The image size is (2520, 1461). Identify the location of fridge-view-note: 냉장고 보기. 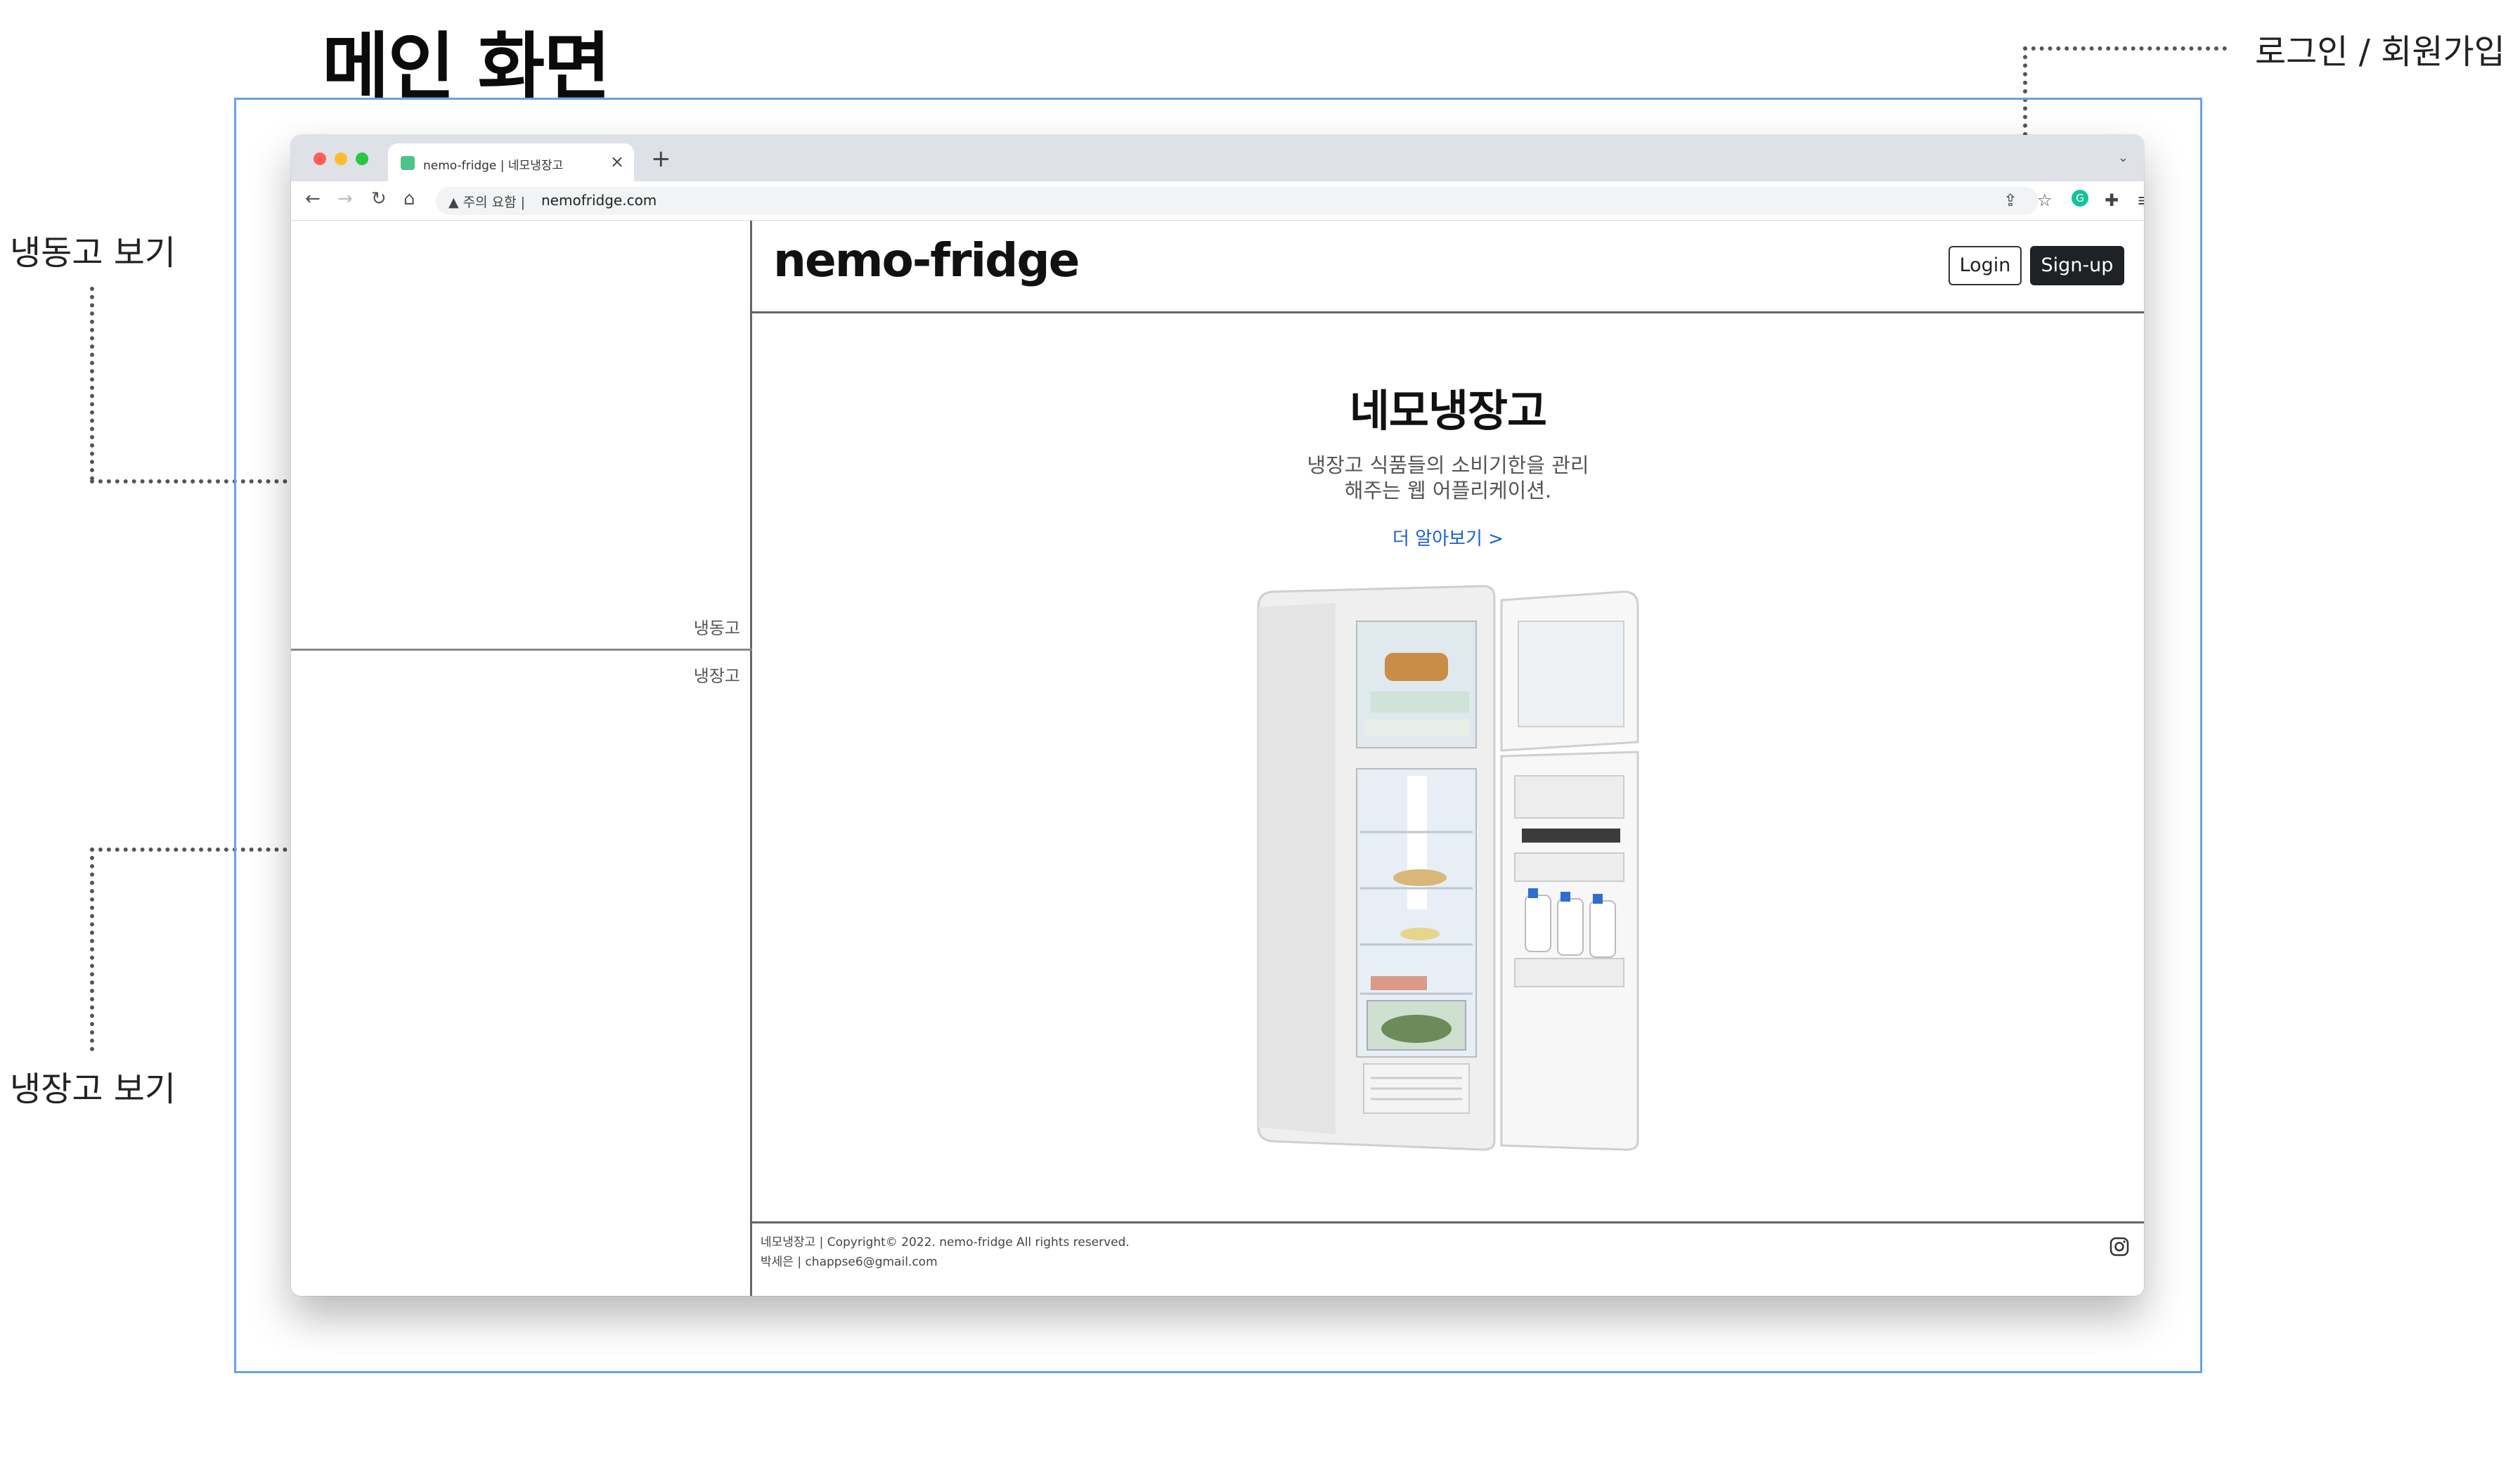
(93, 1089).